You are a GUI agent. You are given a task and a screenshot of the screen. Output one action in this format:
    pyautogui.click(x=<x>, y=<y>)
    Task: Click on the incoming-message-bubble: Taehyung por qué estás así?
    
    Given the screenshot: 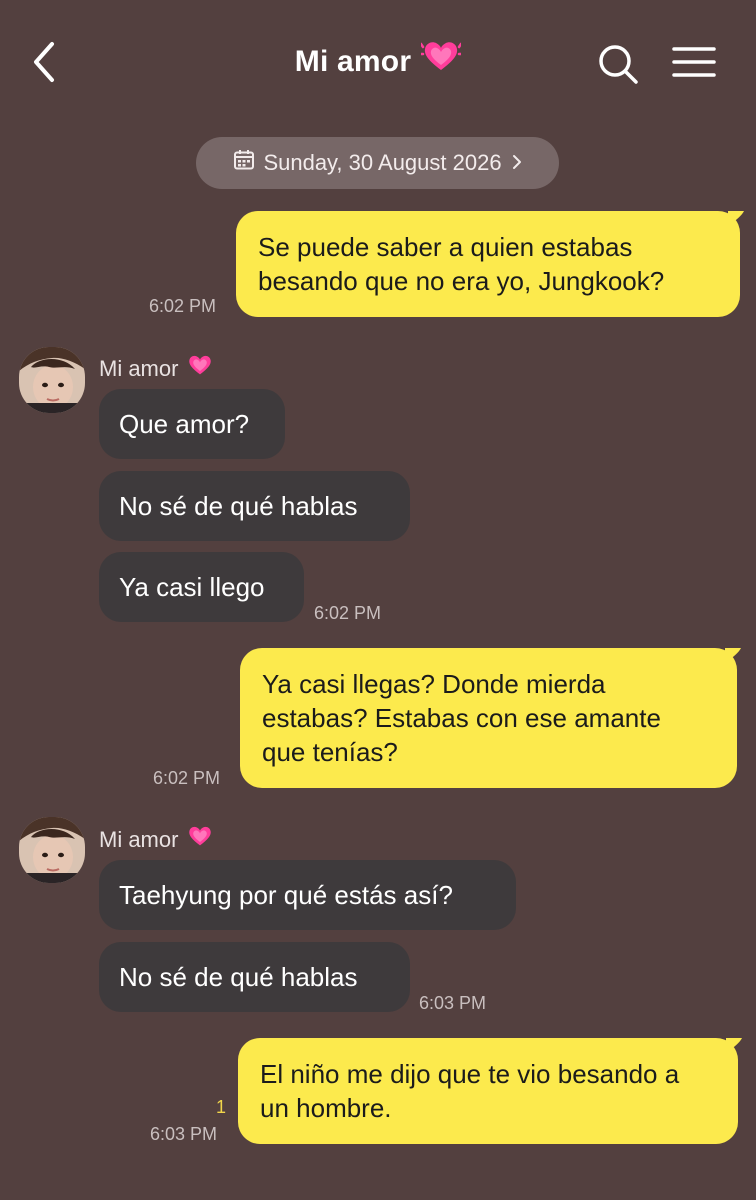 What is the action you would take?
    pyautogui.click(x=307, y=895)
    